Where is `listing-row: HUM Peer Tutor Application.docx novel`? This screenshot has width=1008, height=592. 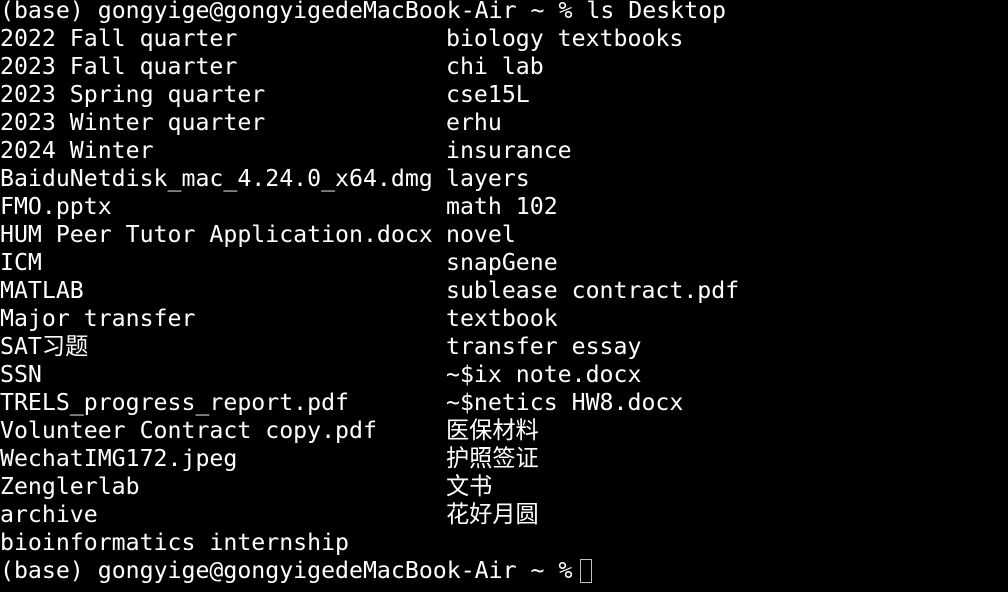
listing-row: HUM Peer Tutor Application.docx novel is located at coordinates (369, 235).